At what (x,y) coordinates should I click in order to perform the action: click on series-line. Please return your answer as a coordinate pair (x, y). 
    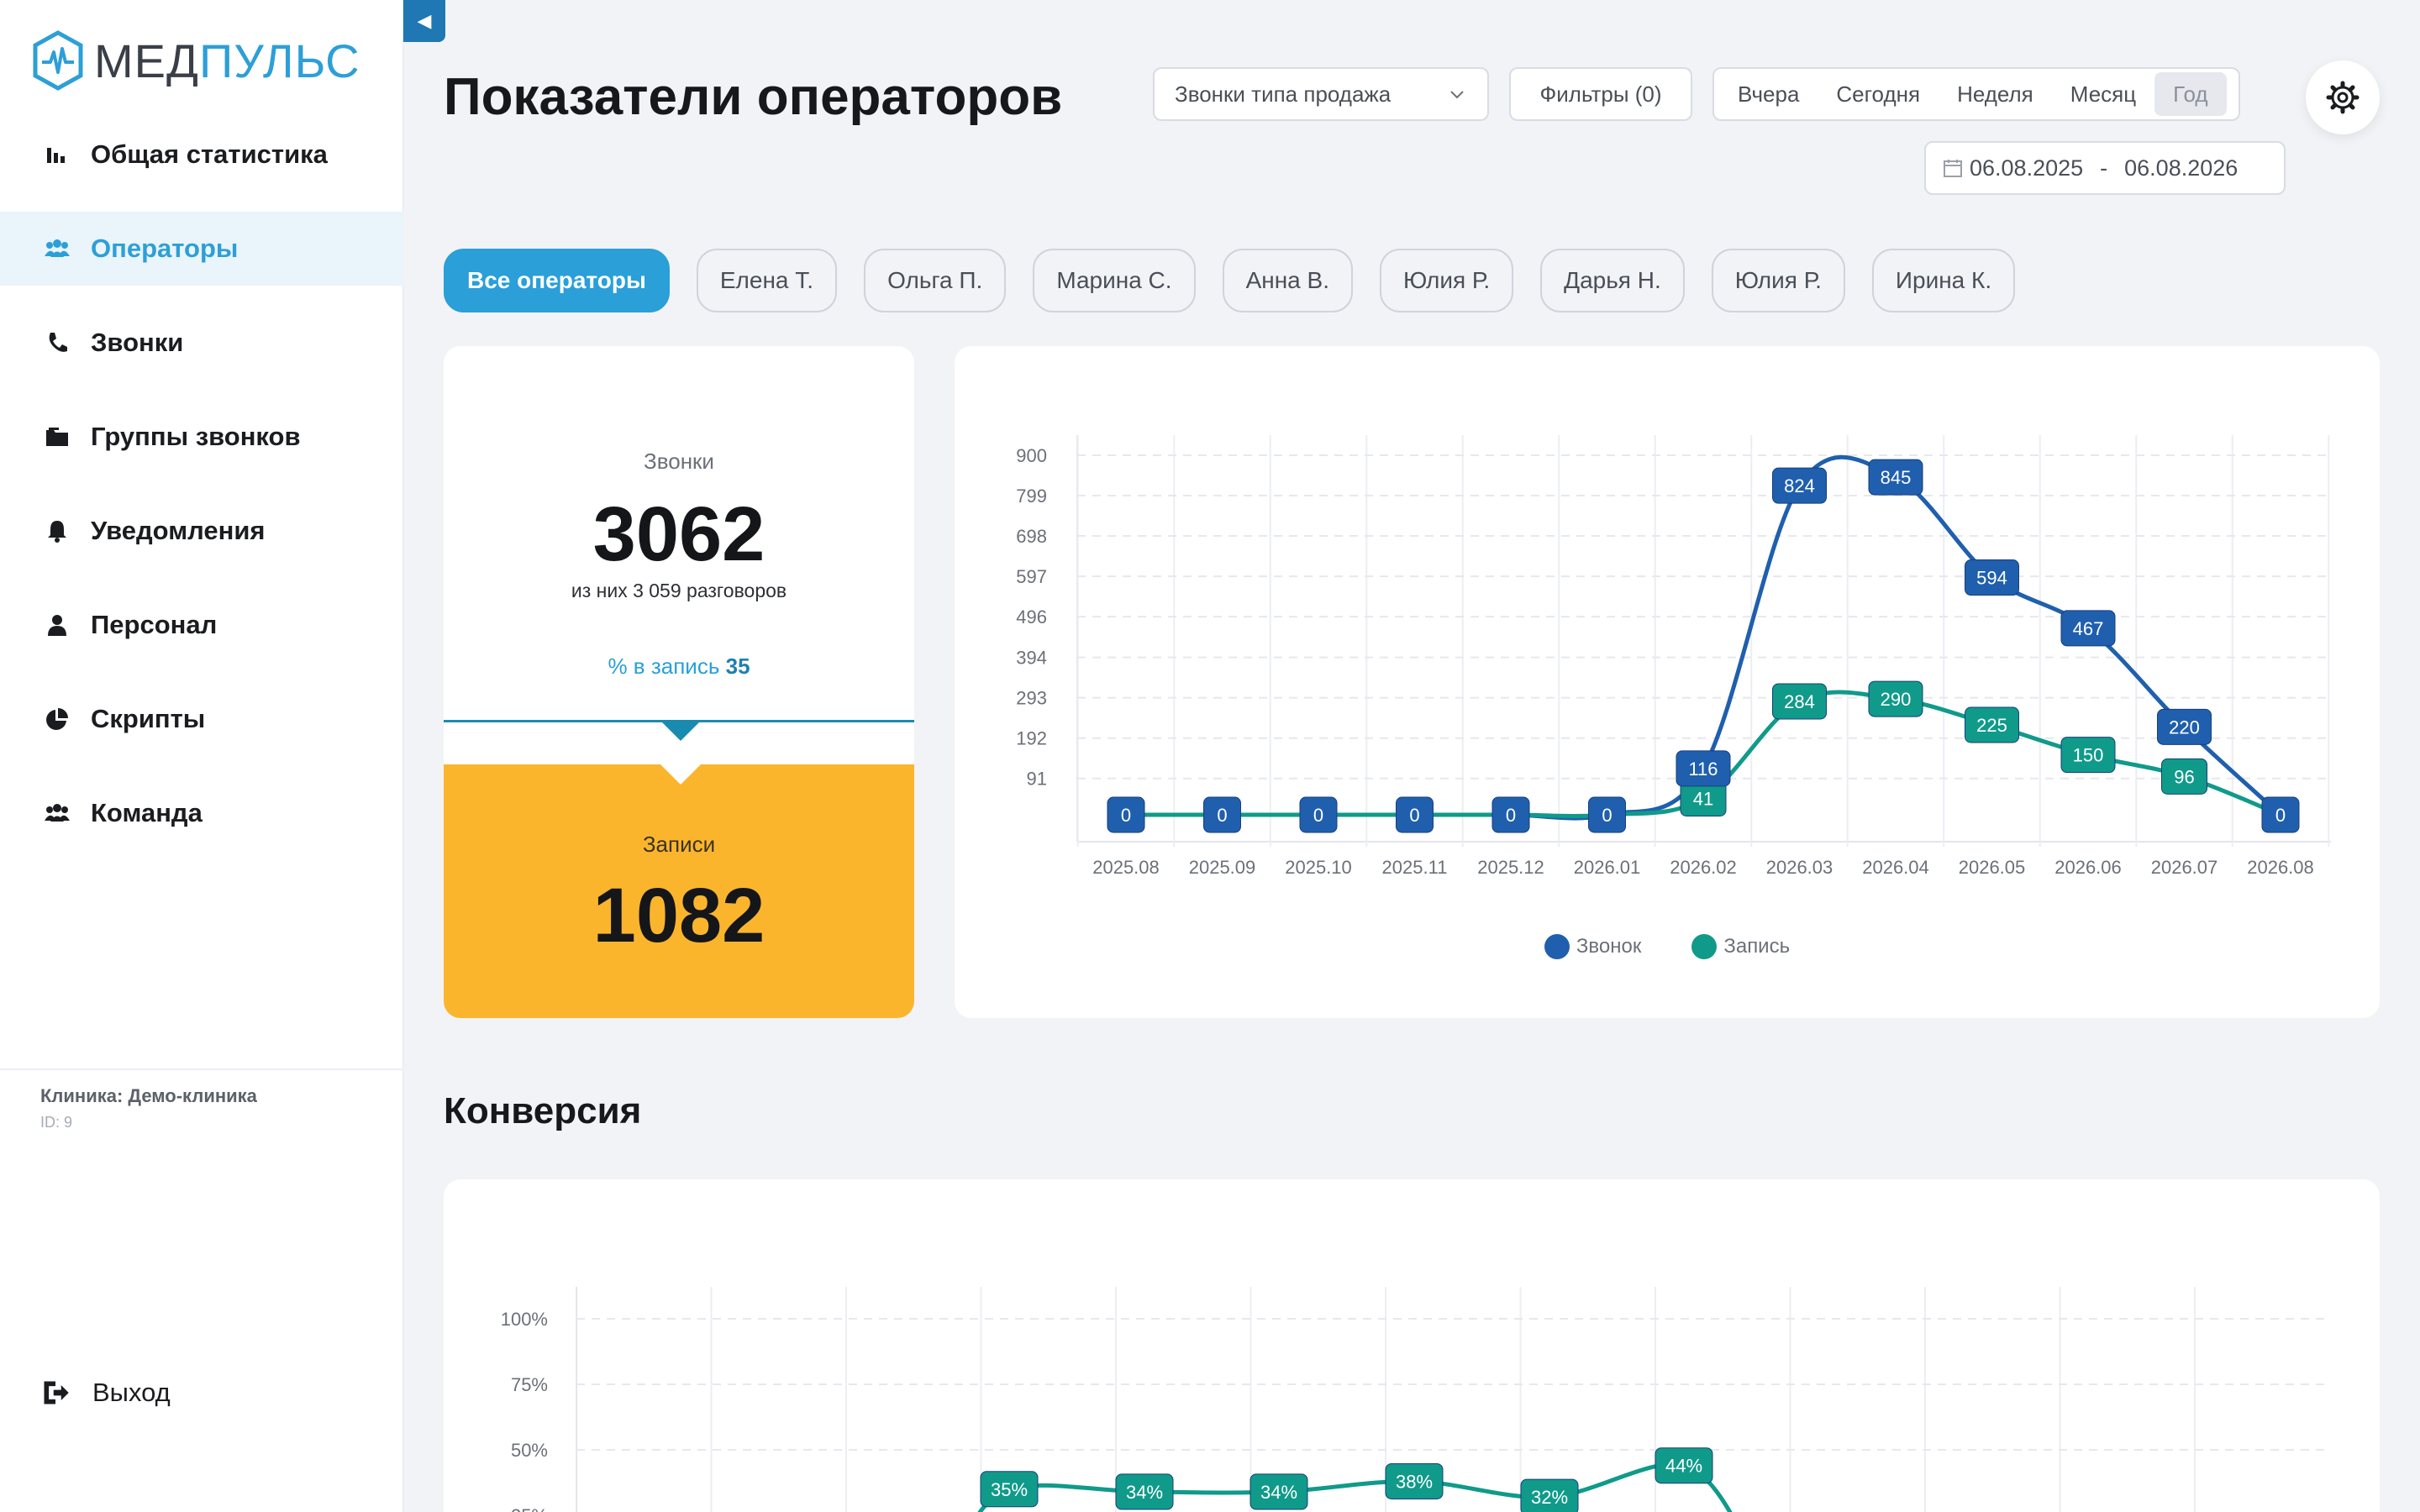
    Looking at the image, I should click on (1355, 1487).